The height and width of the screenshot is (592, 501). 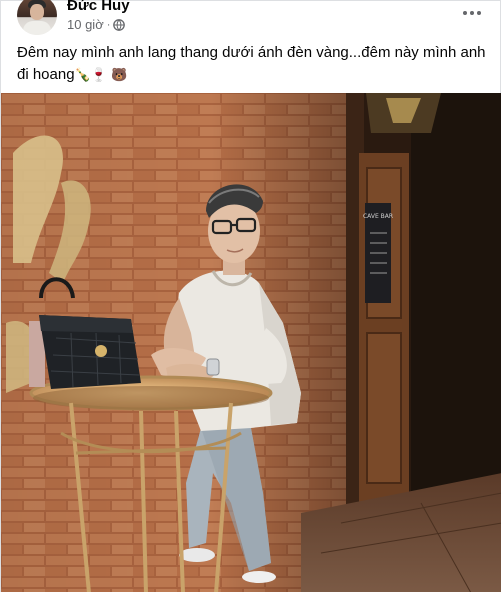 What do you see at coordinates (85, 24) in the screenshot?
I see `post-timestamp: 10 giờ` at bounding box center [85, 24].